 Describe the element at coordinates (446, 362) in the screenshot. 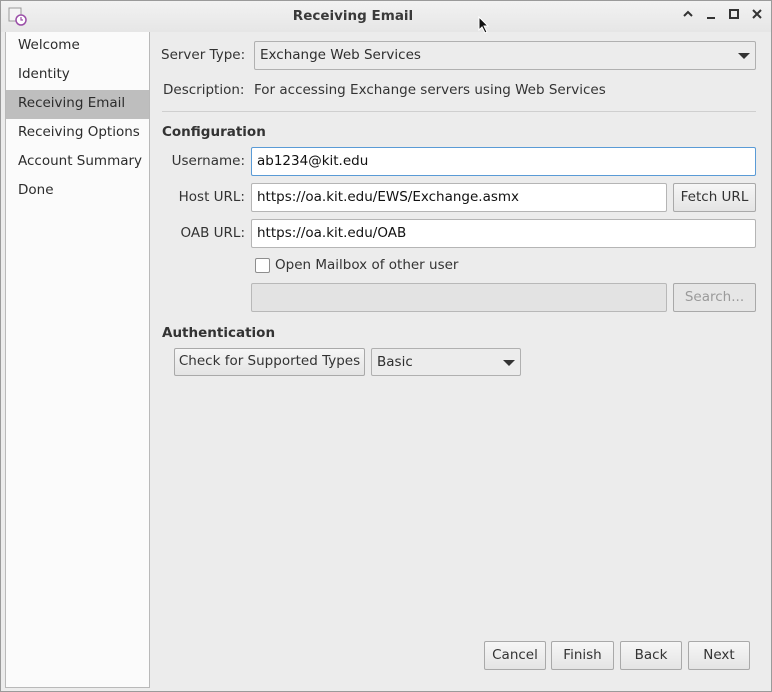

I see `auth-type-select: Basic` at that location.